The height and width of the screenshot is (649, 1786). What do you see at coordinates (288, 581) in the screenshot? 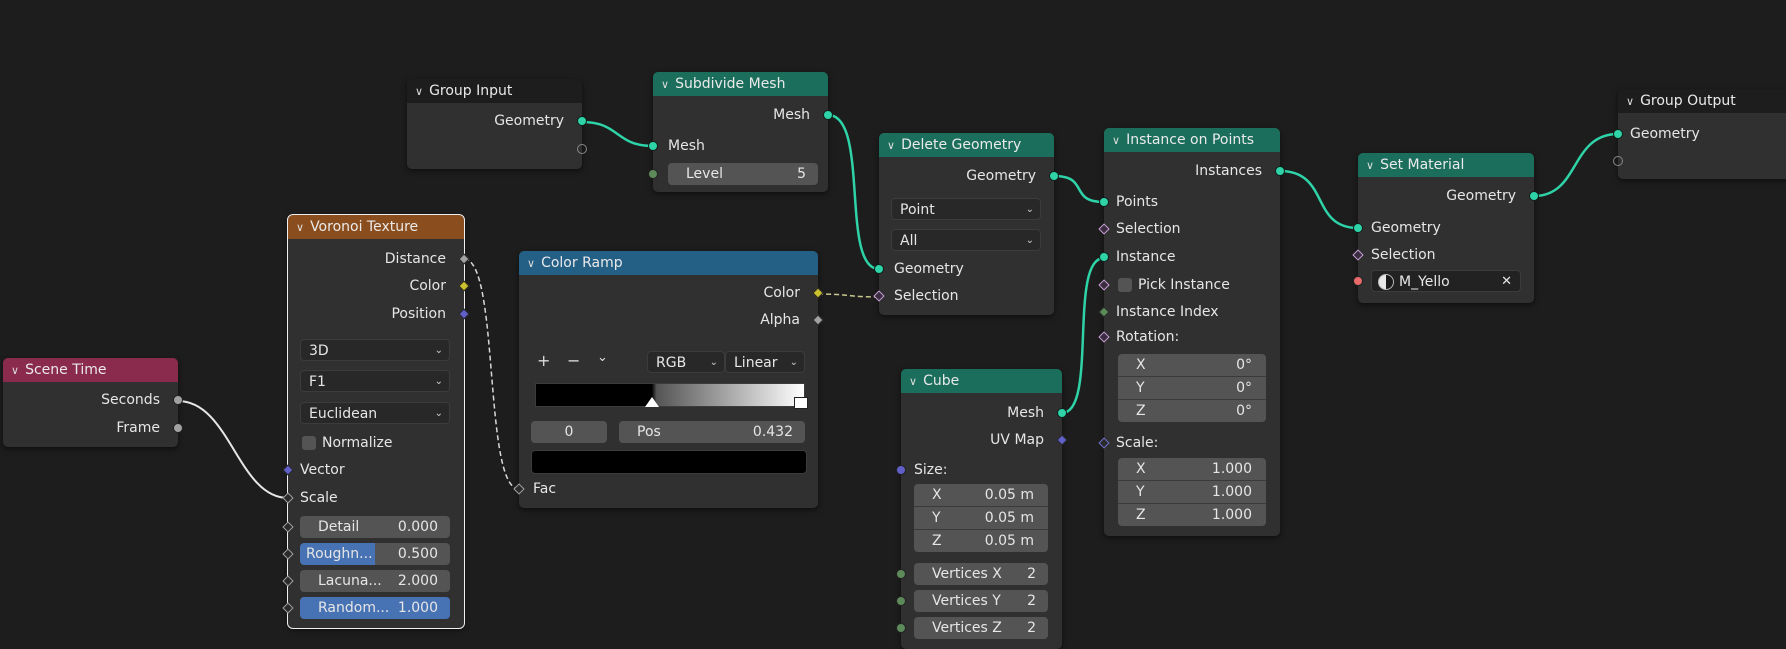
I see `lacunarity-socket` at bounding box center [288, 581].